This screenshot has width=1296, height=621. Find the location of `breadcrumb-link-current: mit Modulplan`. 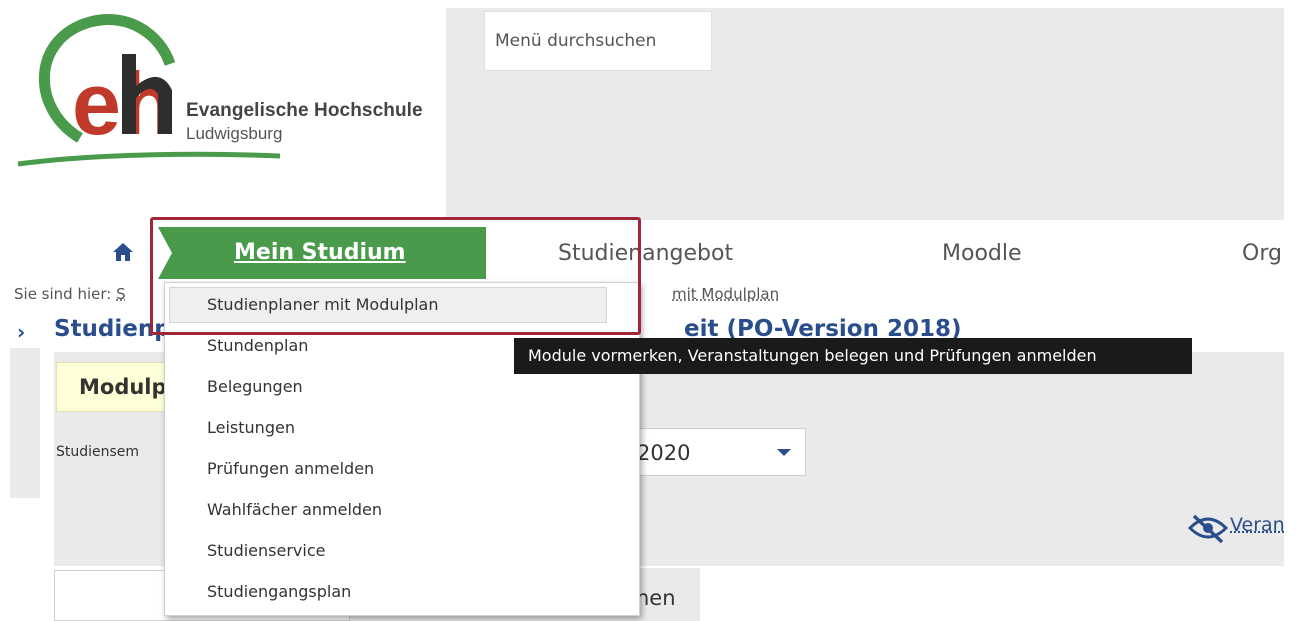

breadcrumb-link-current: mit Modulplan is located at coordinates (725, 294).